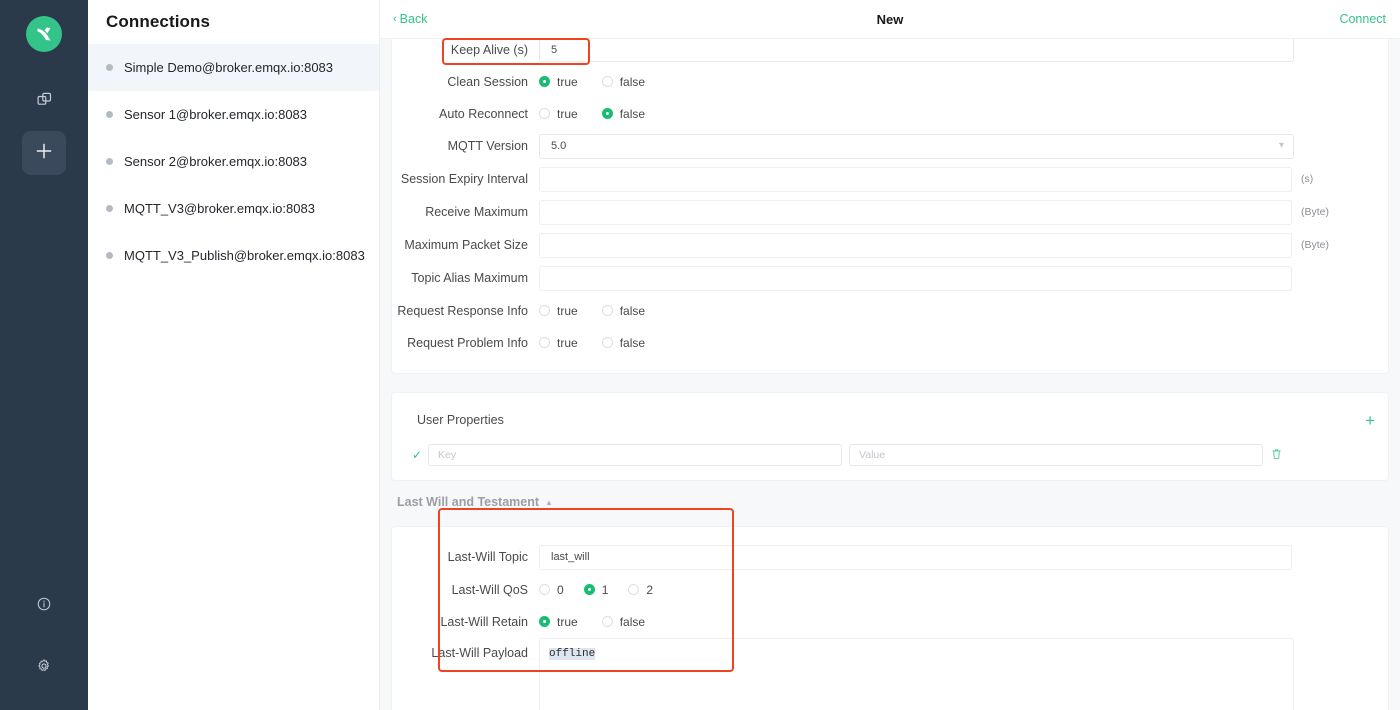 This screenshot has width=1400, height=710. Describe the element at coordinates (1370, 420) in the screenshot. I see `add-user-property-icon: +` at that location.